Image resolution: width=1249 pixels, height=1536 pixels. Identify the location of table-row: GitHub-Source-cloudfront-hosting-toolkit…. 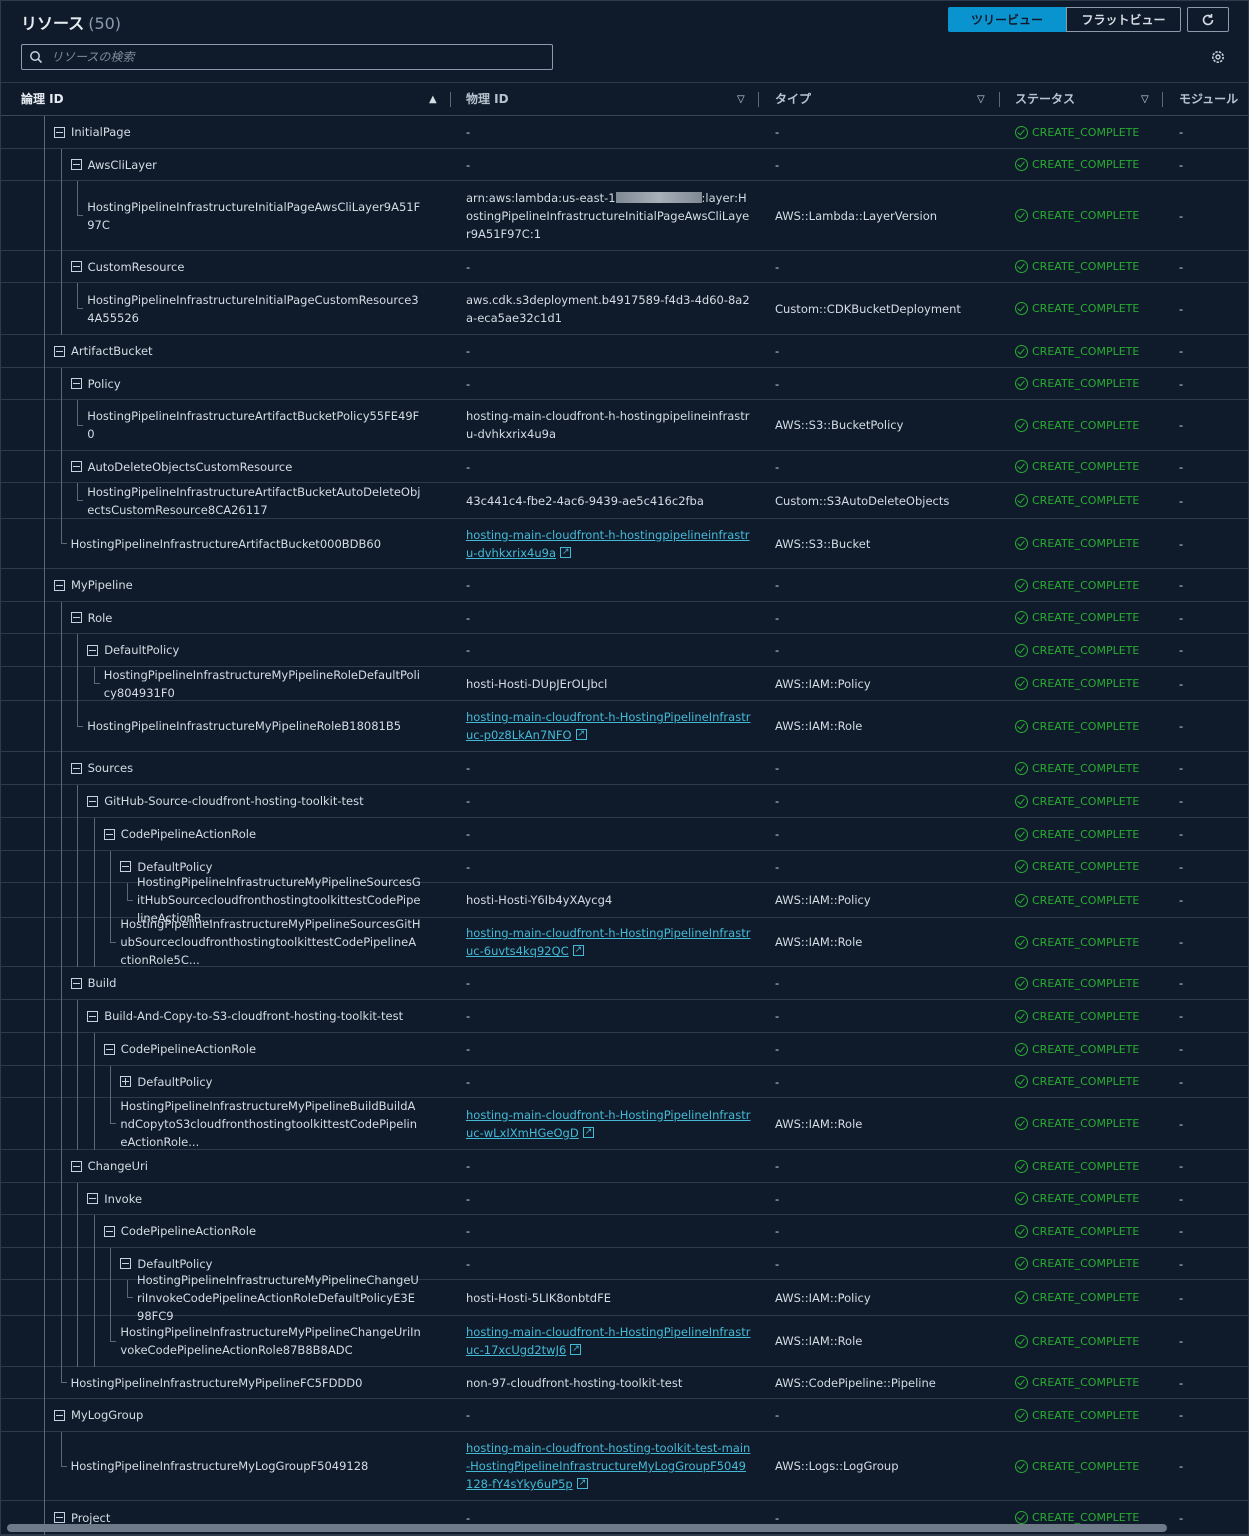
(624, 801).